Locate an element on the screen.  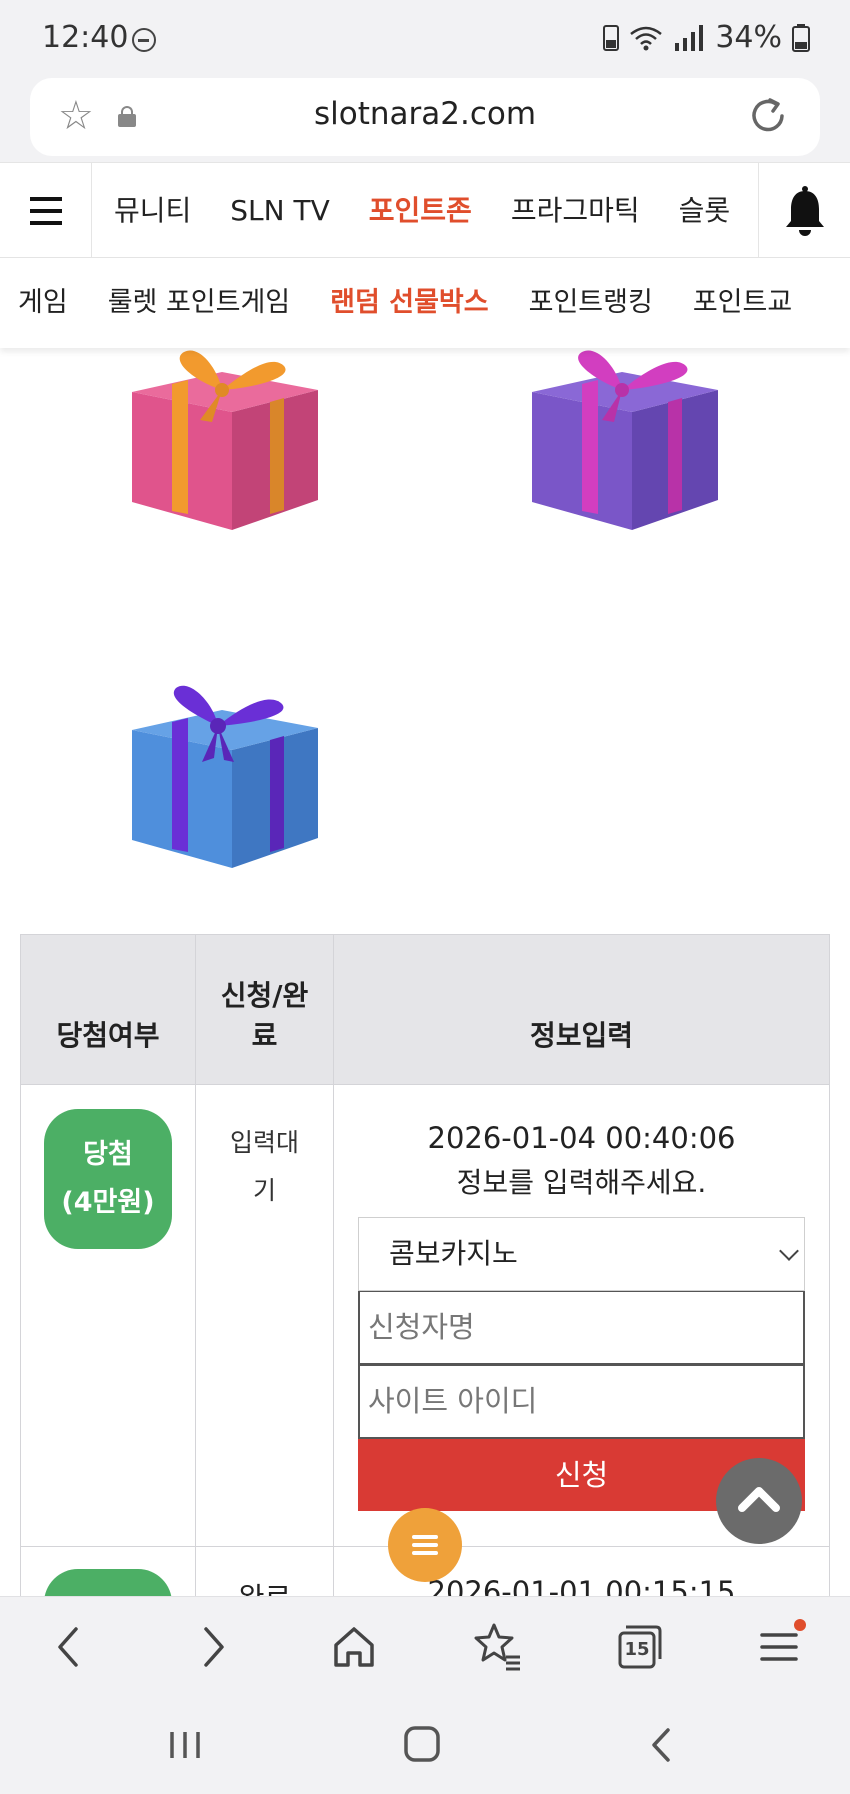
status-text-line1: 입력대 is located at coordinates (264, 1142).